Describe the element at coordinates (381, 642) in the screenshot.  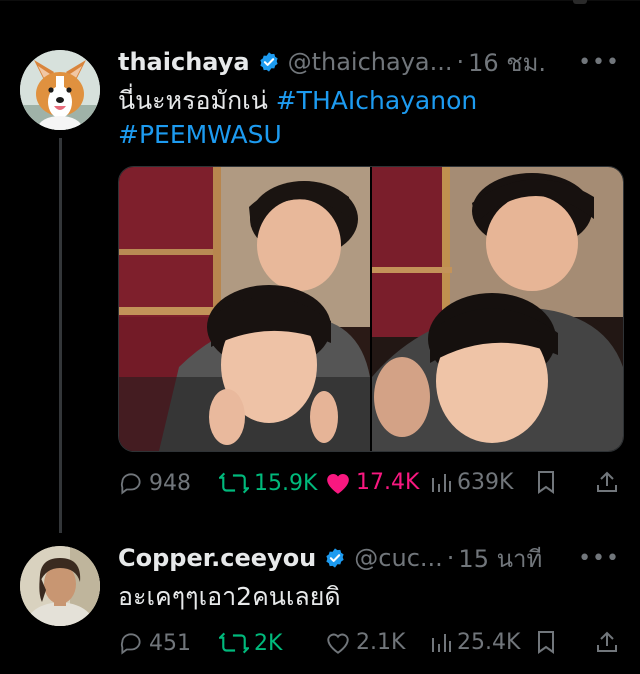
I see `like-count: 2.1K` at that location.